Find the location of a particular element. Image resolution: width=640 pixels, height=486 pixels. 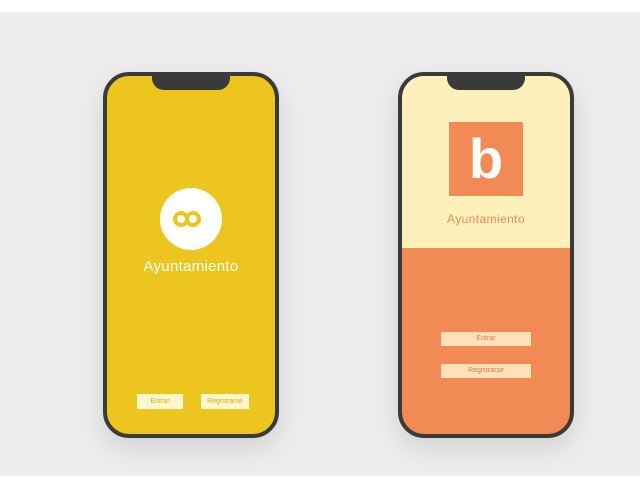

bottom-band is located at coordinates (320, 481).